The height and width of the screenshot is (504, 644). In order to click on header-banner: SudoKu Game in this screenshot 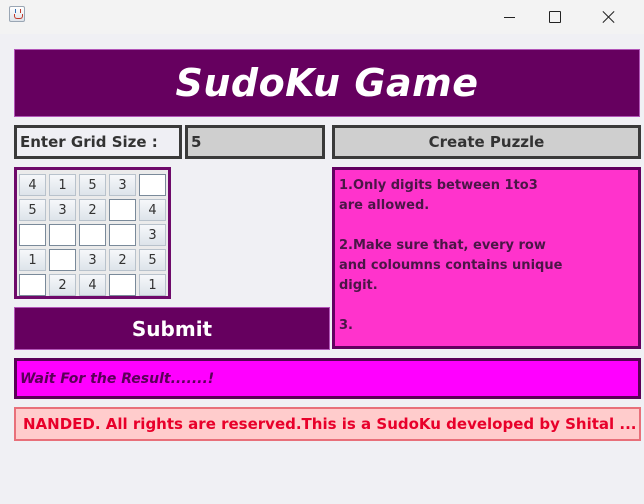, I will do `click(327, 83)`.